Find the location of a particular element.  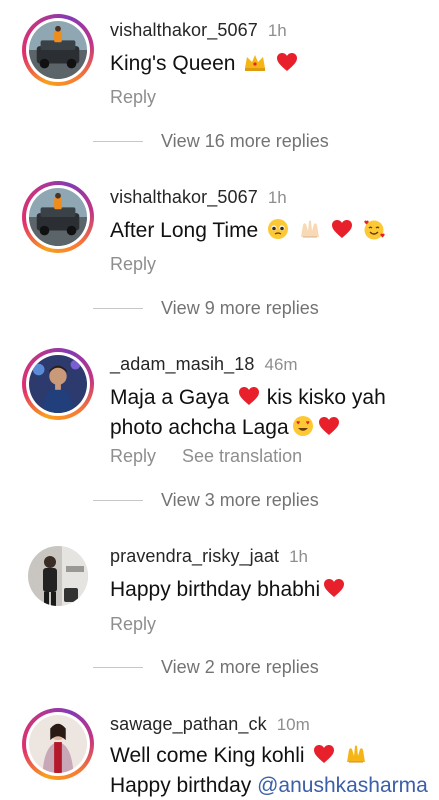

comment-timestamp: 46m is located at coordinates (281, 364).